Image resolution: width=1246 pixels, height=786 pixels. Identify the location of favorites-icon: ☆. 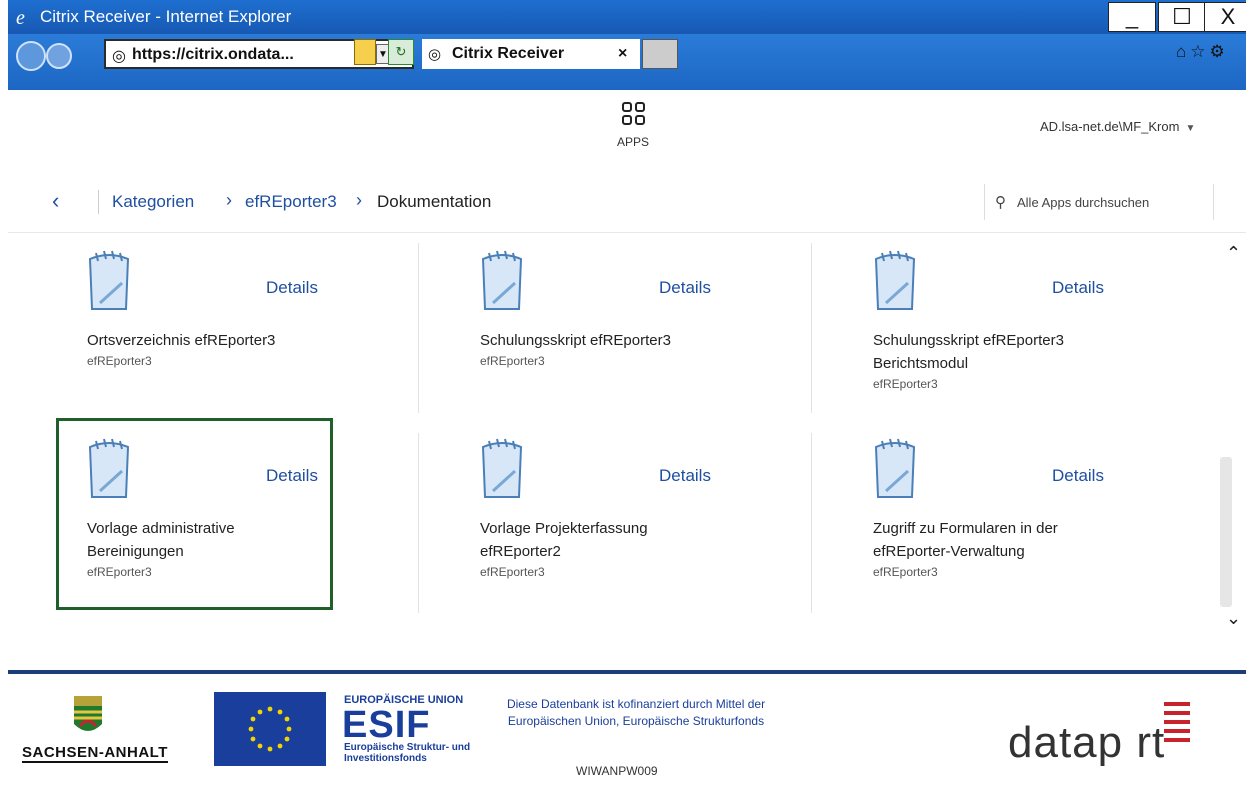
(1199, 51).